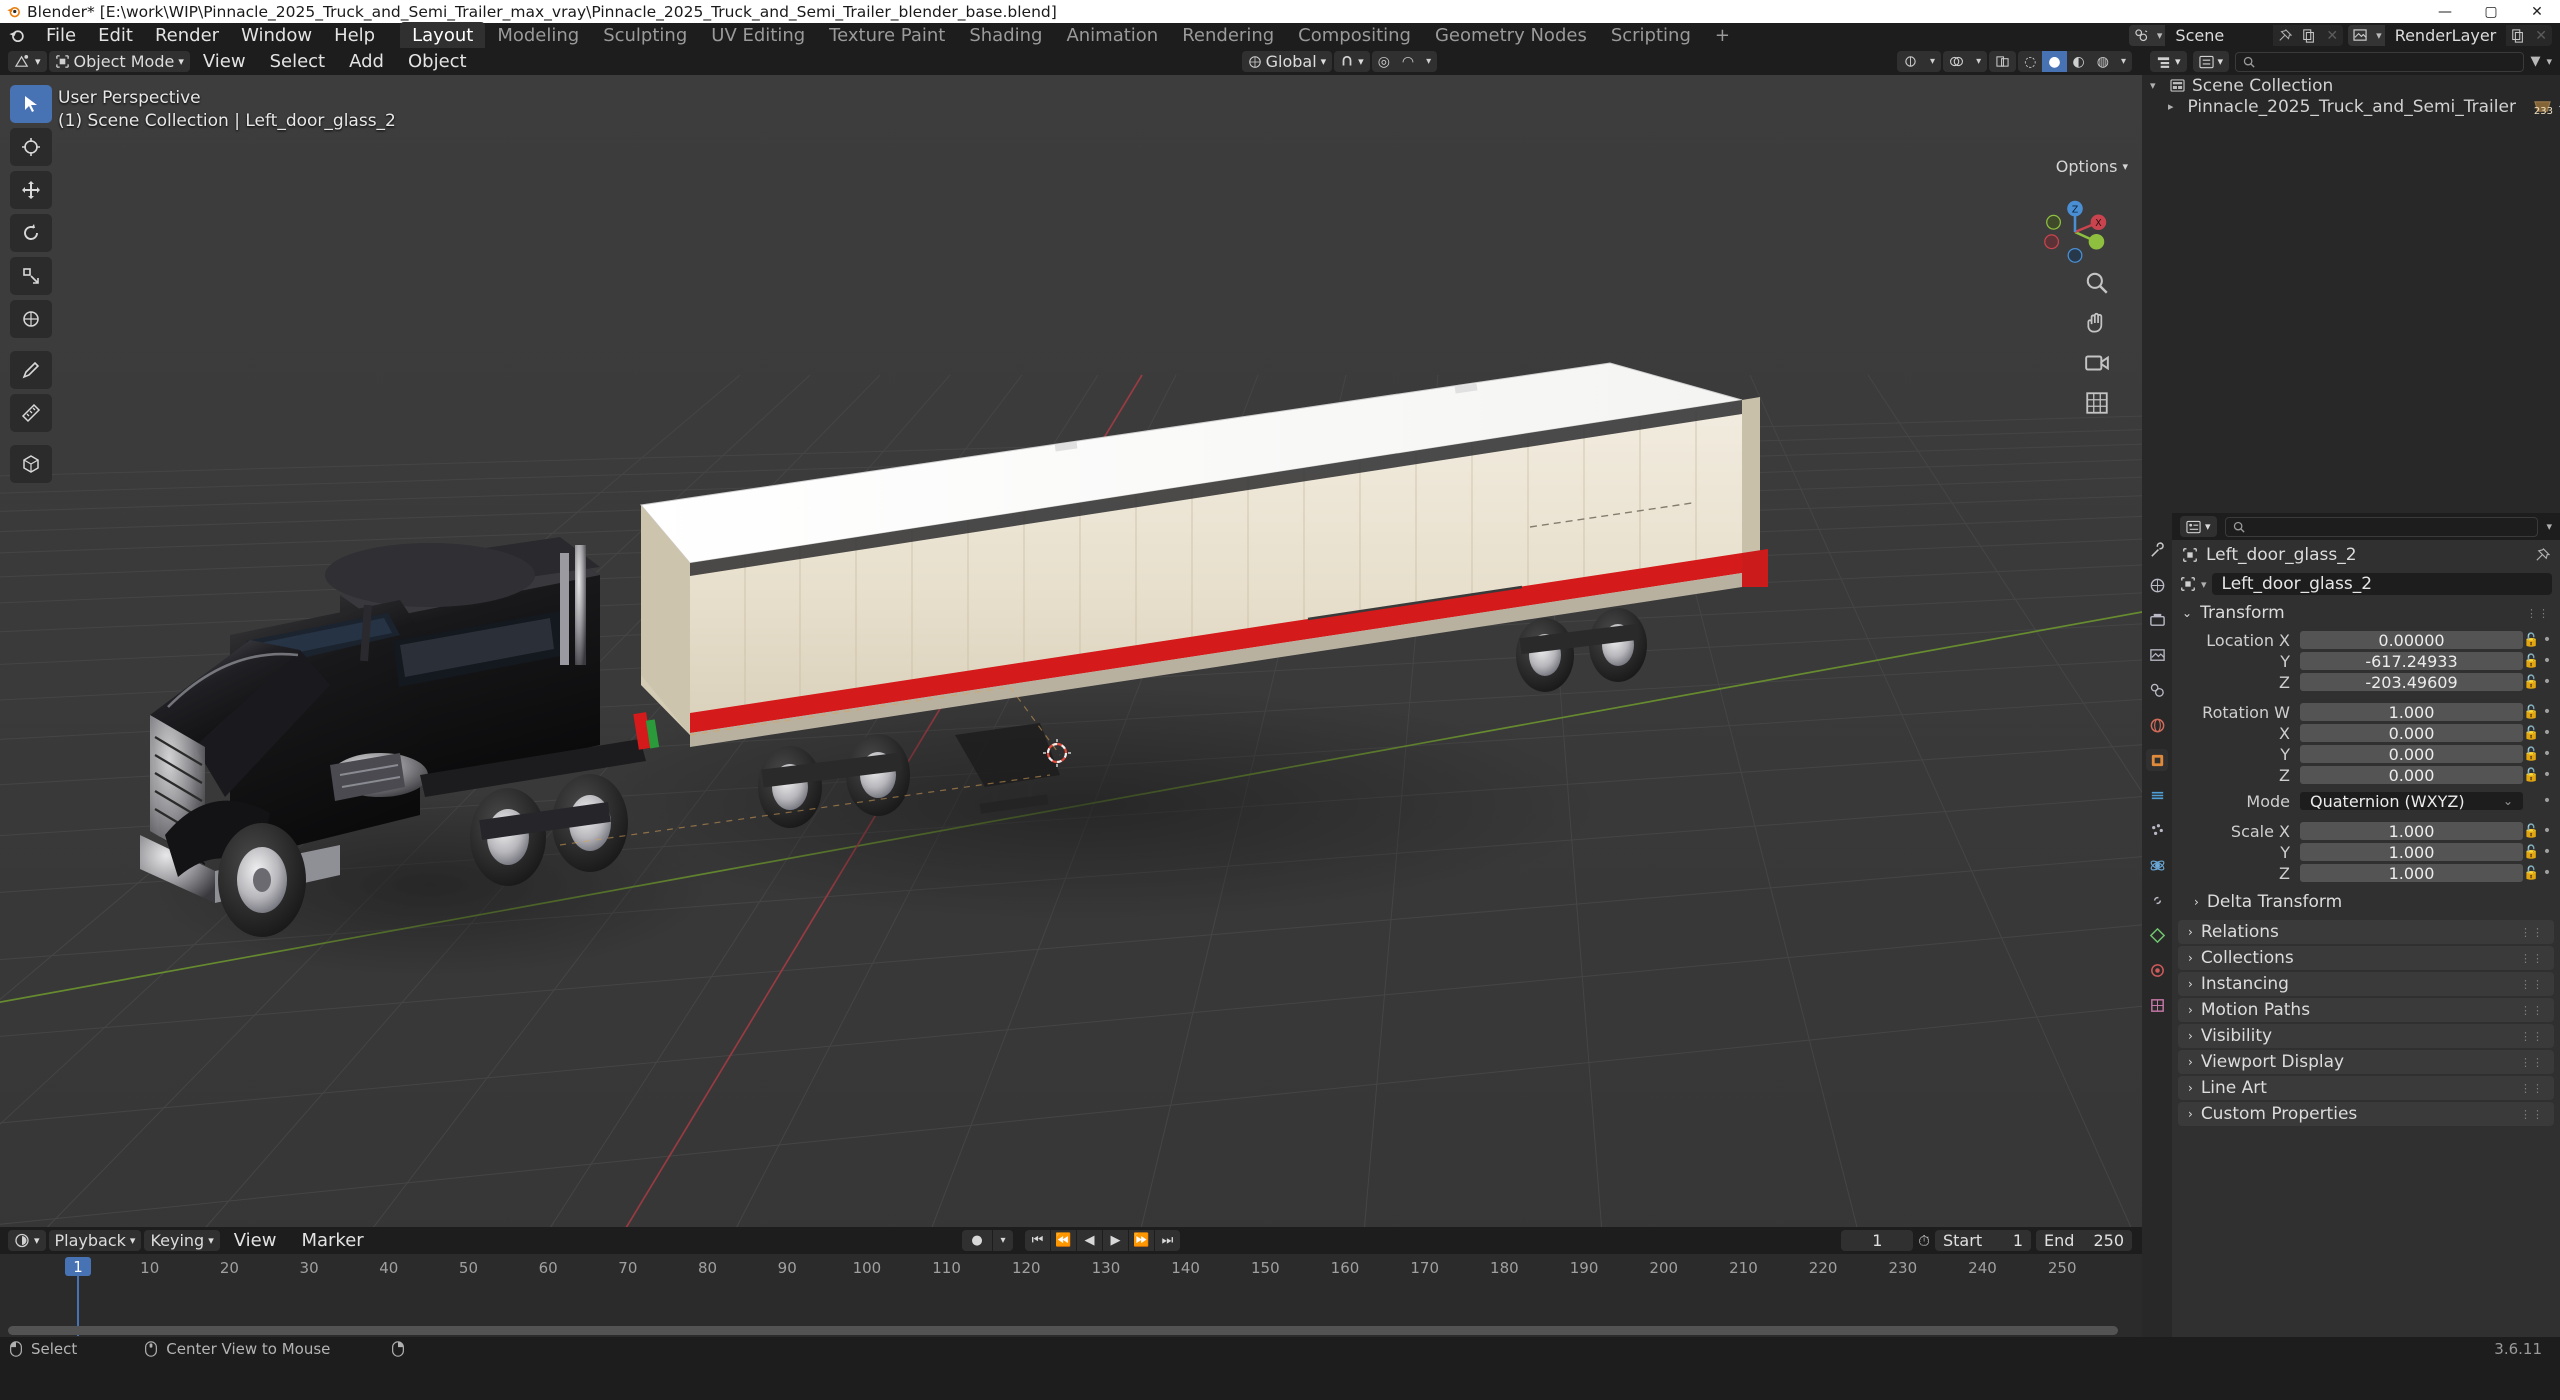 This screenshot has height=1400, width=2560. Describe the element at coordinates (31, 276) in the screenshot. I see `scale-tool-button` at that location.